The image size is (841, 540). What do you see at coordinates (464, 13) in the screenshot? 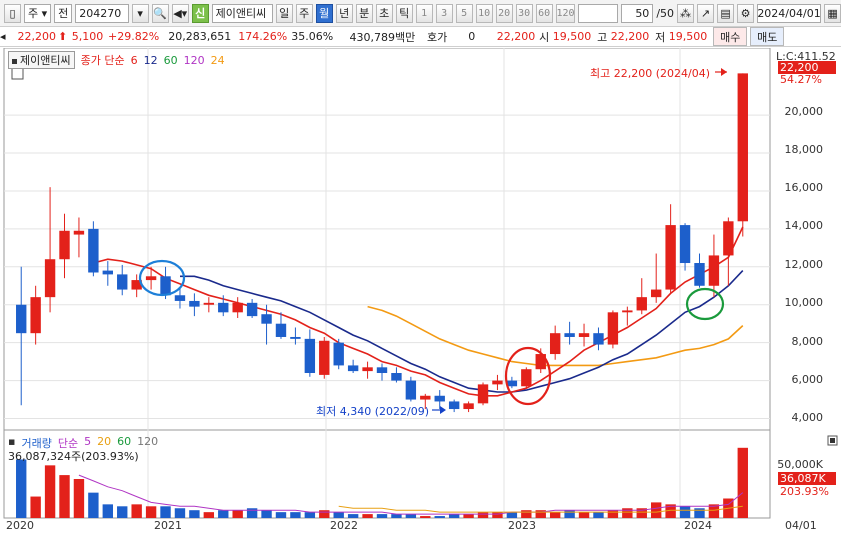
I see `interval-5: 5` at bounding box center [464, 13].